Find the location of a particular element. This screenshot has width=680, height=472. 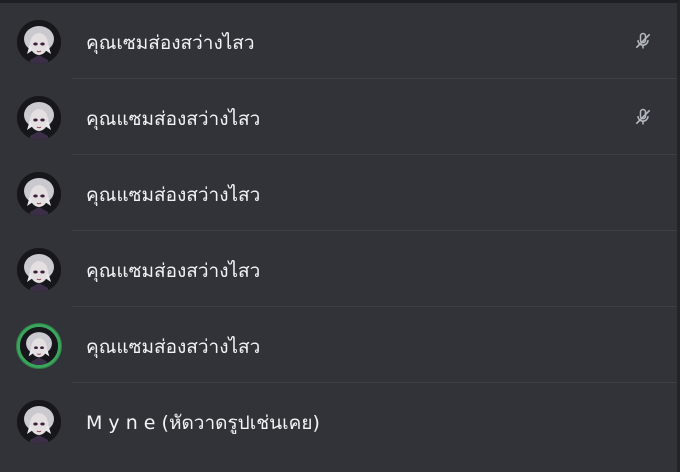

participant-name: คุณเซมส่องสว่างไสว is located at coordinates (170, 43).